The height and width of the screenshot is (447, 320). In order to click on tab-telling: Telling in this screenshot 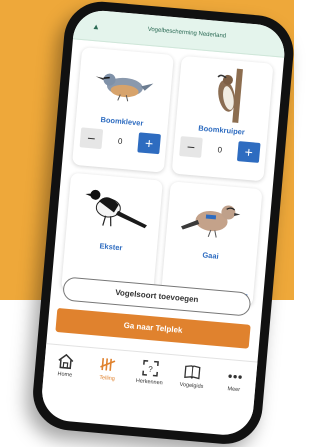, I will do `click(108, 368)`.